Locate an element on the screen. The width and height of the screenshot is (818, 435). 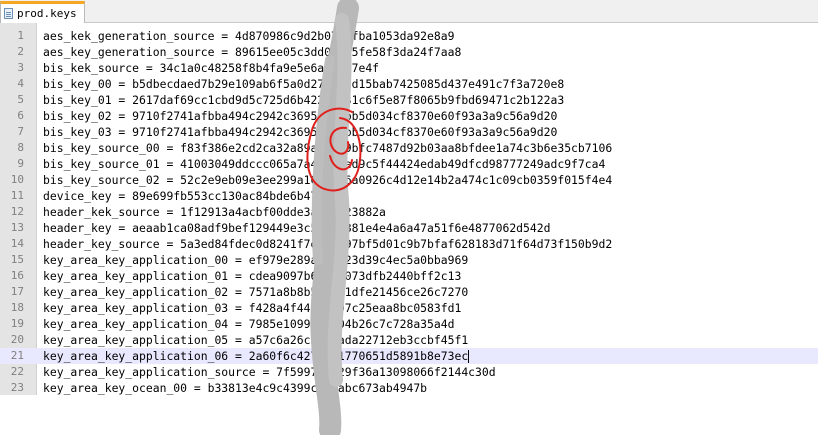
line-number: 10 is located at coordinates (17, 179).